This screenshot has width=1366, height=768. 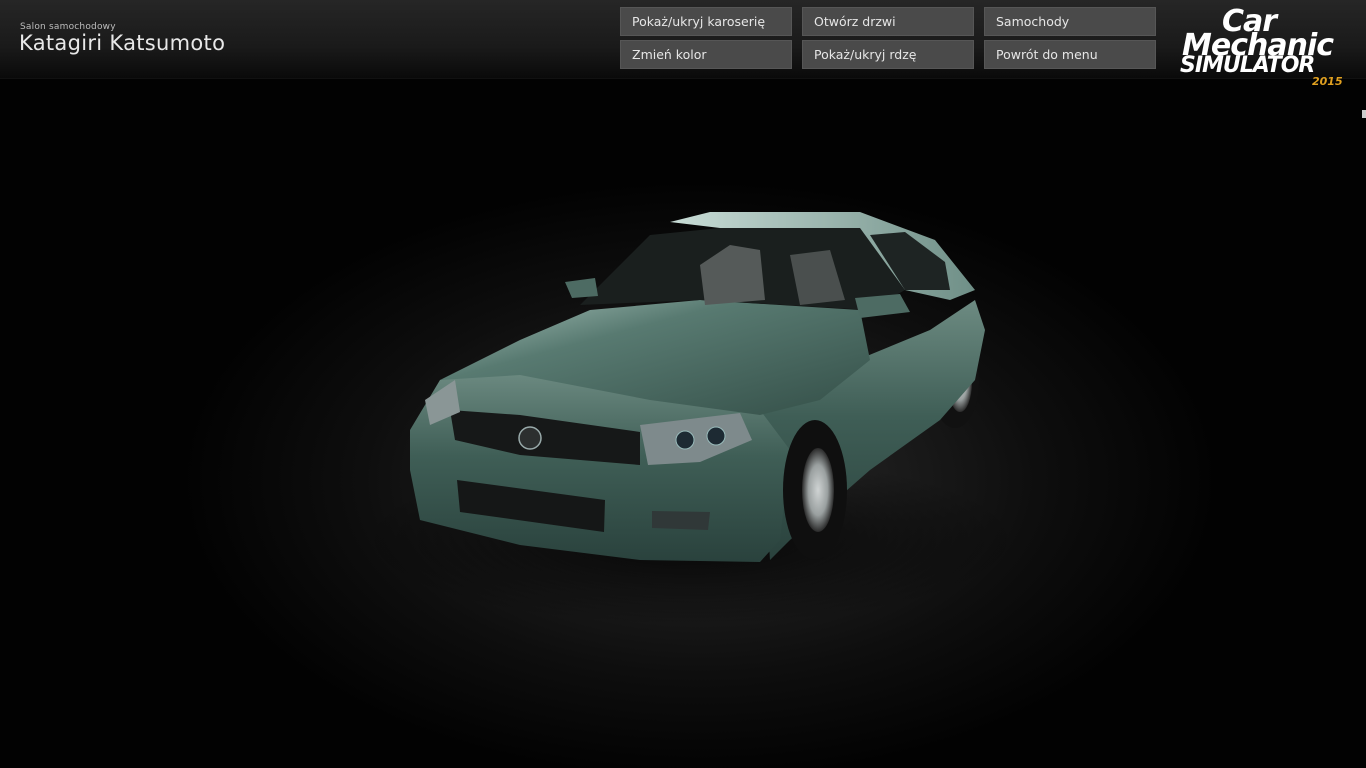 I want to click on show-hide-body-button: Pokaż/ukryj karoserię, so click(x=706, y=21).